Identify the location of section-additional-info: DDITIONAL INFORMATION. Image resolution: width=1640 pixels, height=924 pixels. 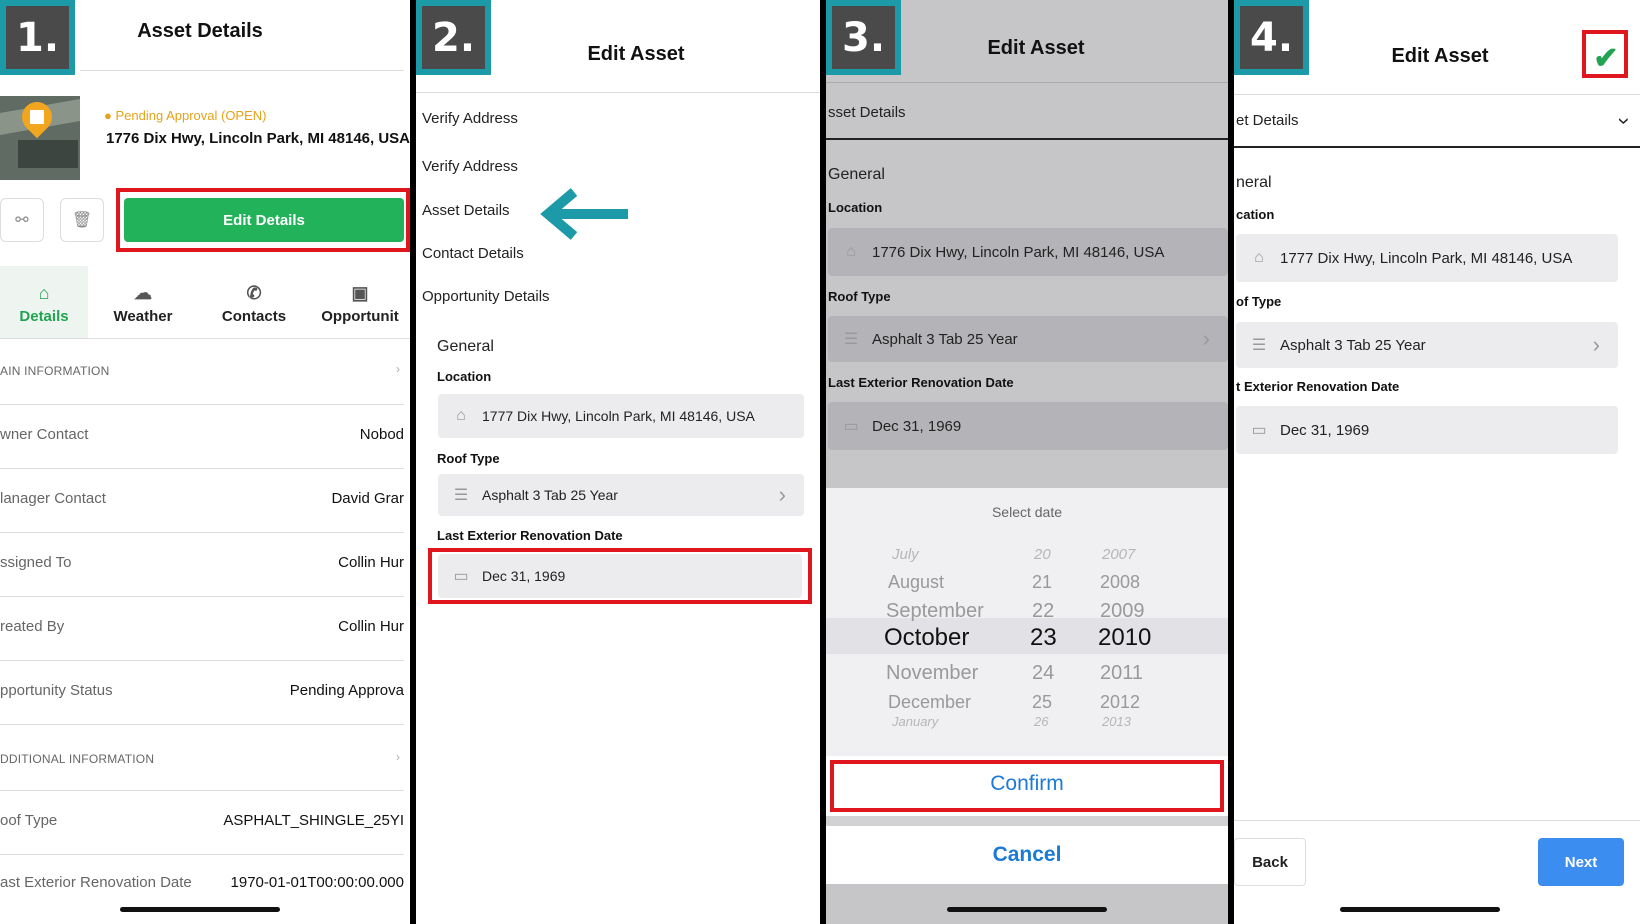
(77, 759).